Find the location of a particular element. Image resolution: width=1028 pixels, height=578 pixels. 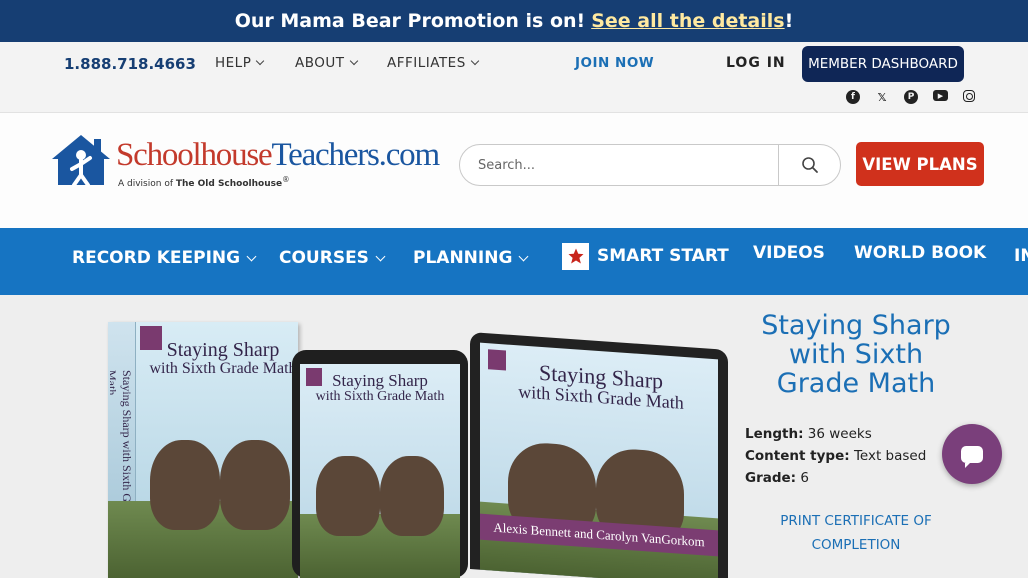

schoolhouse-logo-icon is located at coordinates (81, 161).